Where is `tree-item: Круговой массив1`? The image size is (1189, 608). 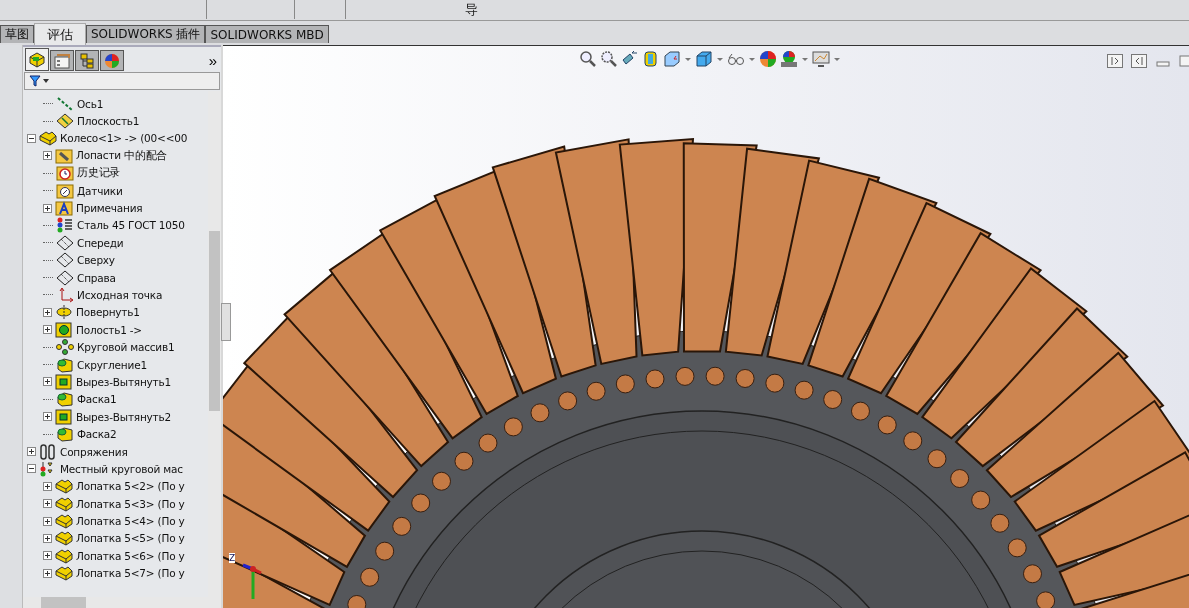 tree-item: Круговой массив1 is located at coordinates (126, 347).